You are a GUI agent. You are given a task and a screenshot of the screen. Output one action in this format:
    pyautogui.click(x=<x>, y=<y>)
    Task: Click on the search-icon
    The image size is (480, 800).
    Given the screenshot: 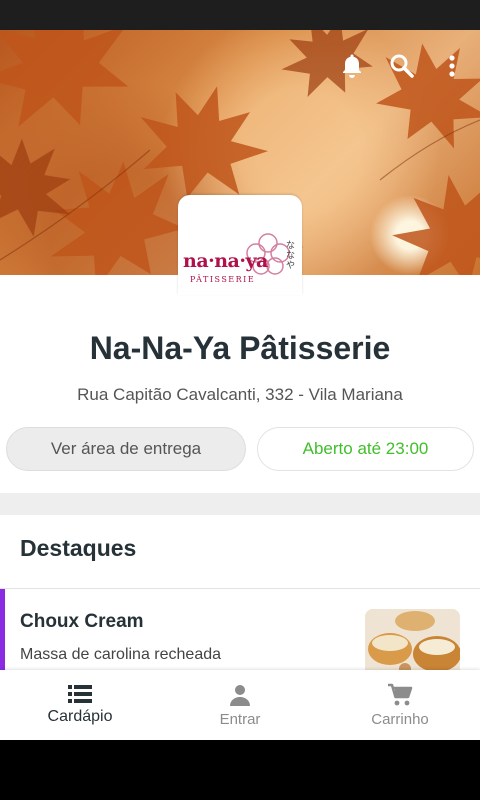 What is the action you would take?
    pyautogui.click(x=402, y=66)
    